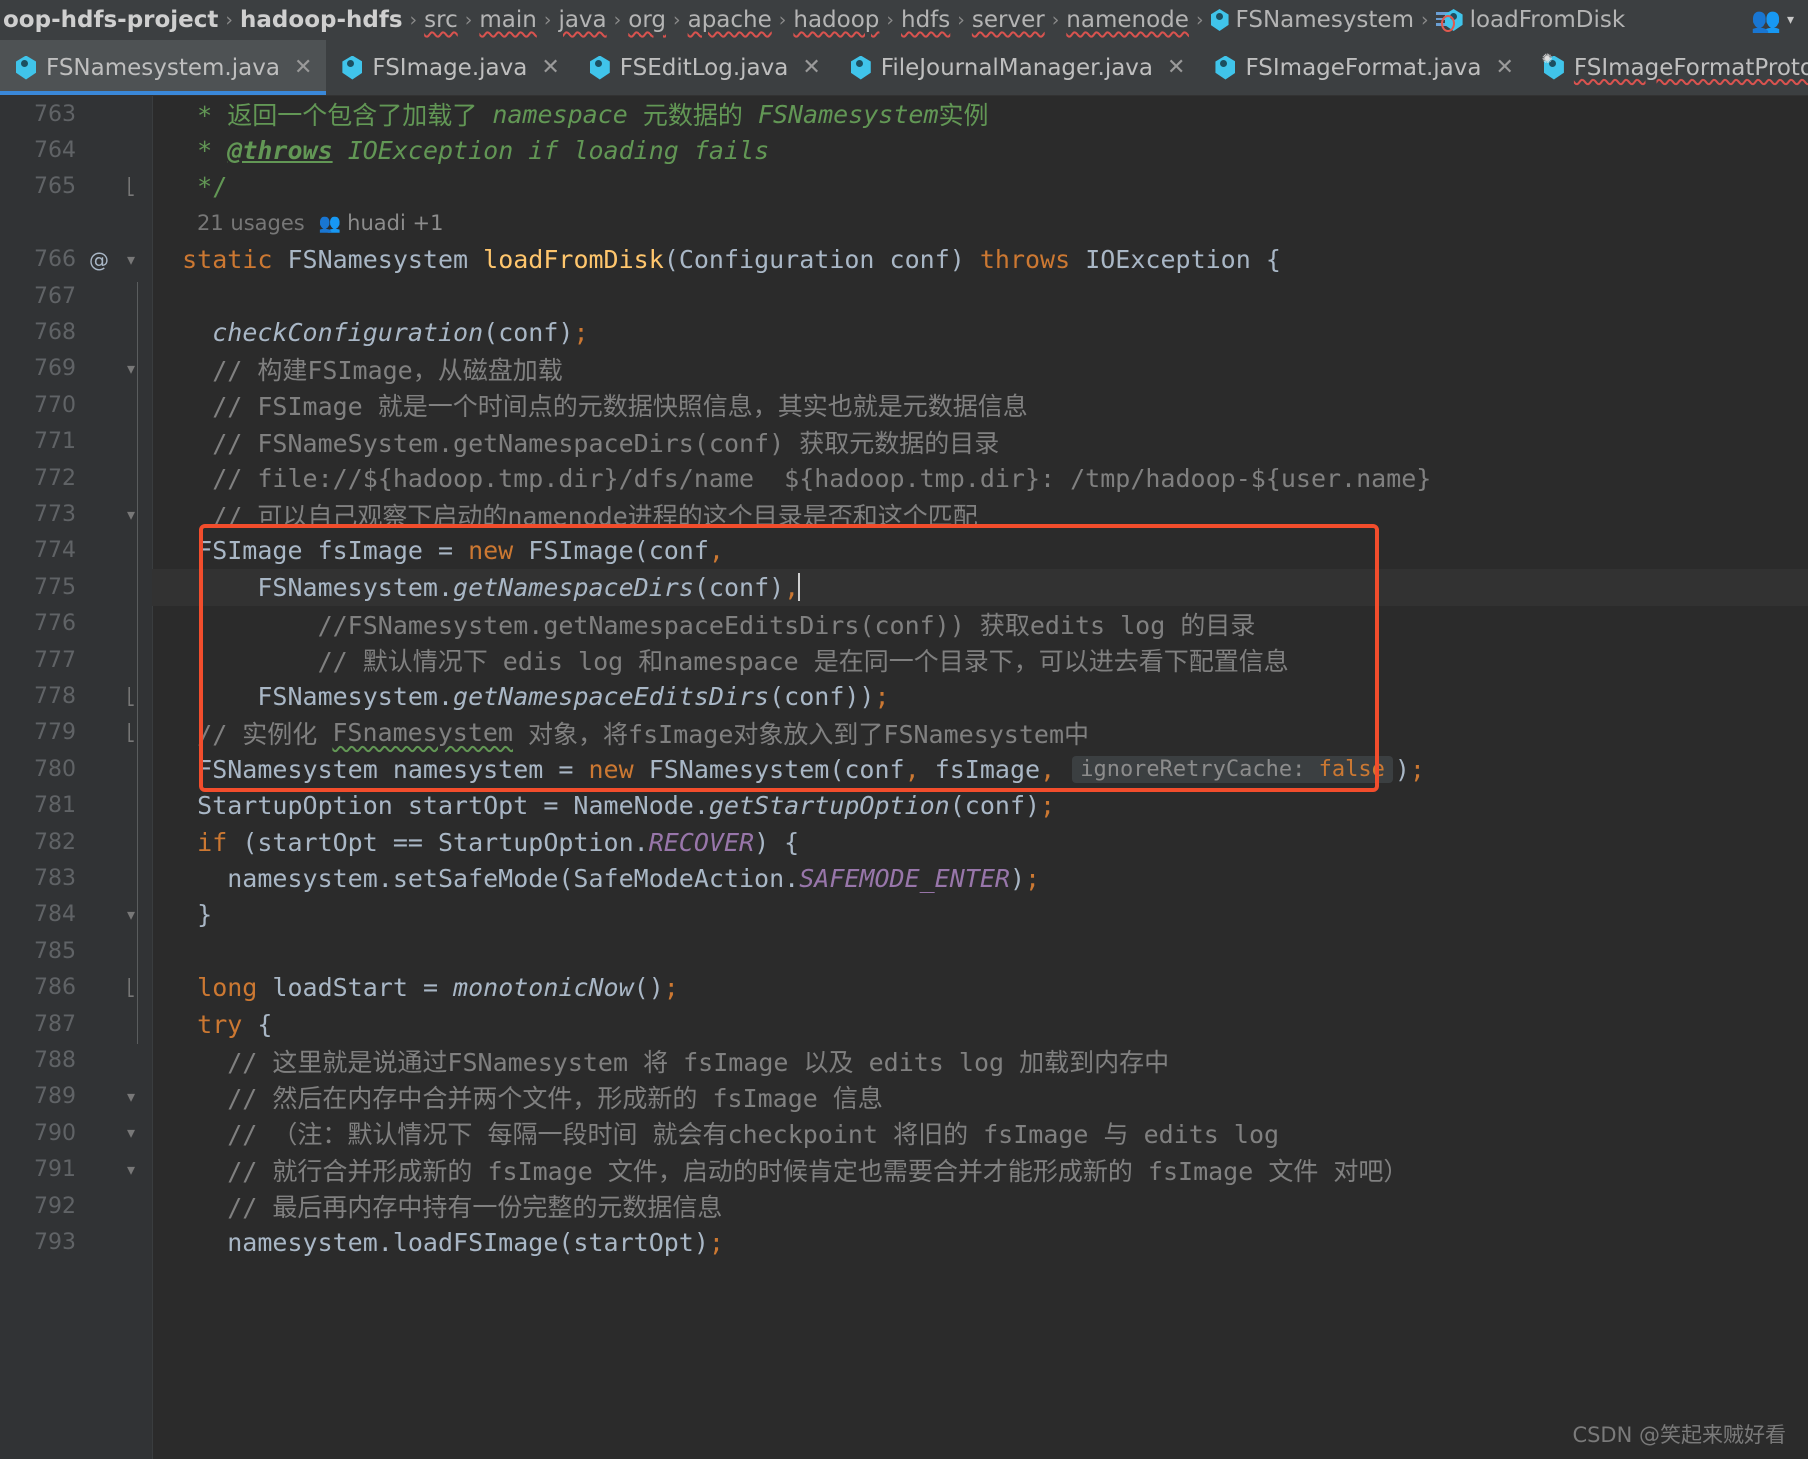 This screenshot has height=1459, width=1808. I want to click on line-number: 773, so click(55, 515).